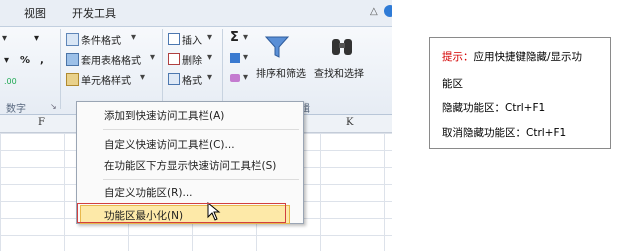 Image resolution: width=627 pixels, height=251 pixels. What do you see at coordinates (235, 58) in the screenshot?
I see `fill-icon` at bounding box center [235, 58].